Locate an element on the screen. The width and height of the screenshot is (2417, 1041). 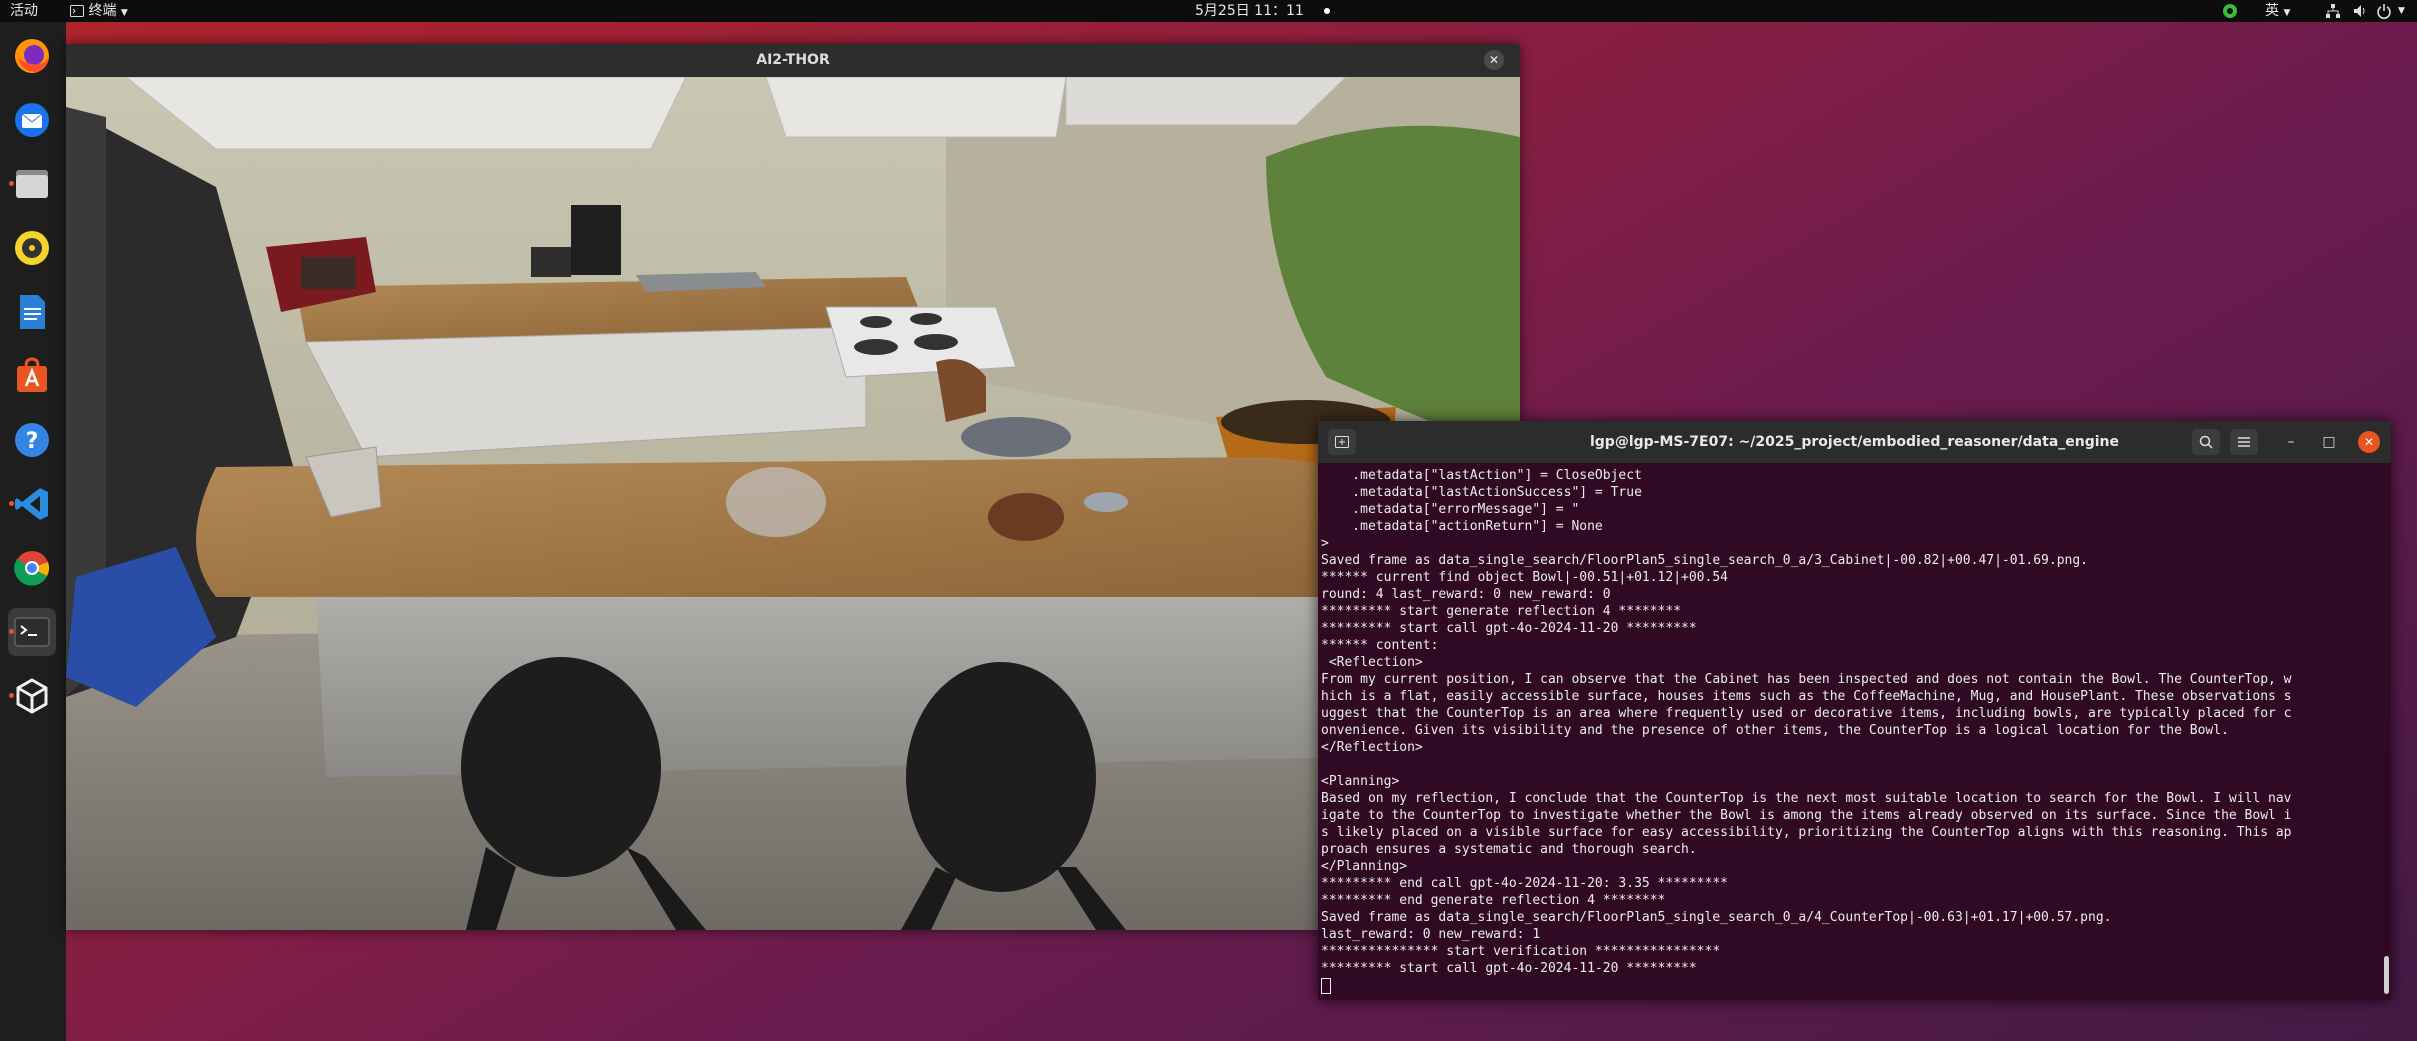
terminal-line: > is located at coordinates (1325, 543).